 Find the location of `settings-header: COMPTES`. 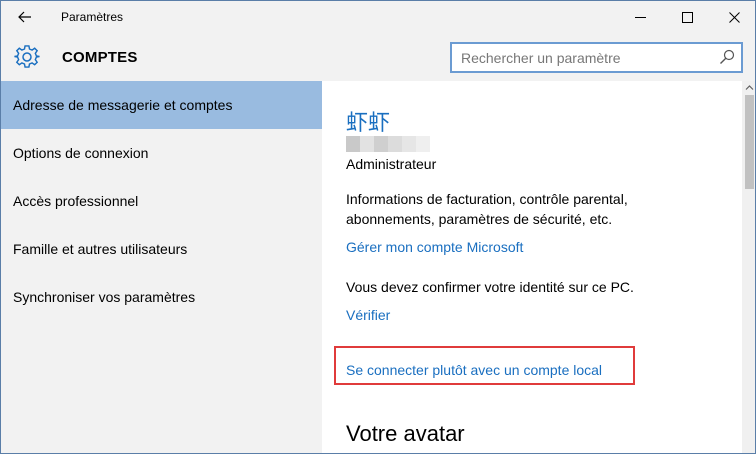

settings-header: COMPTES is located at coordinates (378, 57).